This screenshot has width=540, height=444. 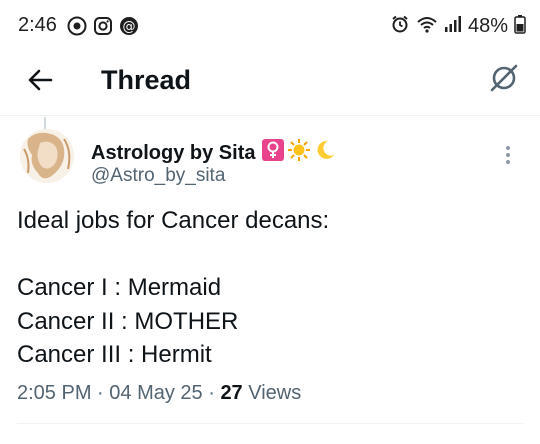 What do you see at coordinates (273, 153) in the screenshot?
I see `female-sign-emoji-icon` at bounding box center [273, 153].